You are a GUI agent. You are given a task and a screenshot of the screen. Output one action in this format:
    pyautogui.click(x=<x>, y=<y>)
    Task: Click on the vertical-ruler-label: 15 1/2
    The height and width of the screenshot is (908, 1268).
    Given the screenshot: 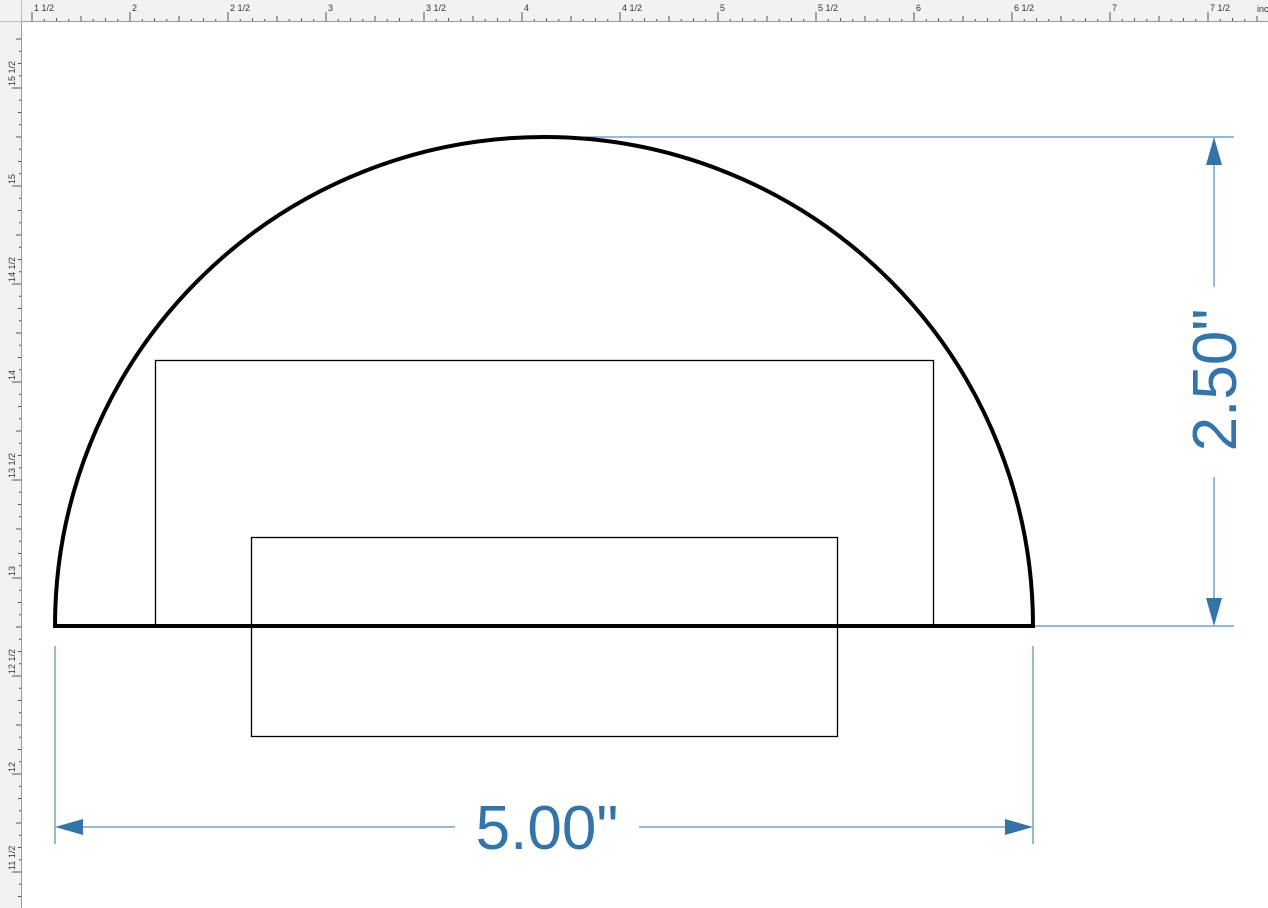 What is the action you would take?
    pyautogui.click(x=12, y=73)
    